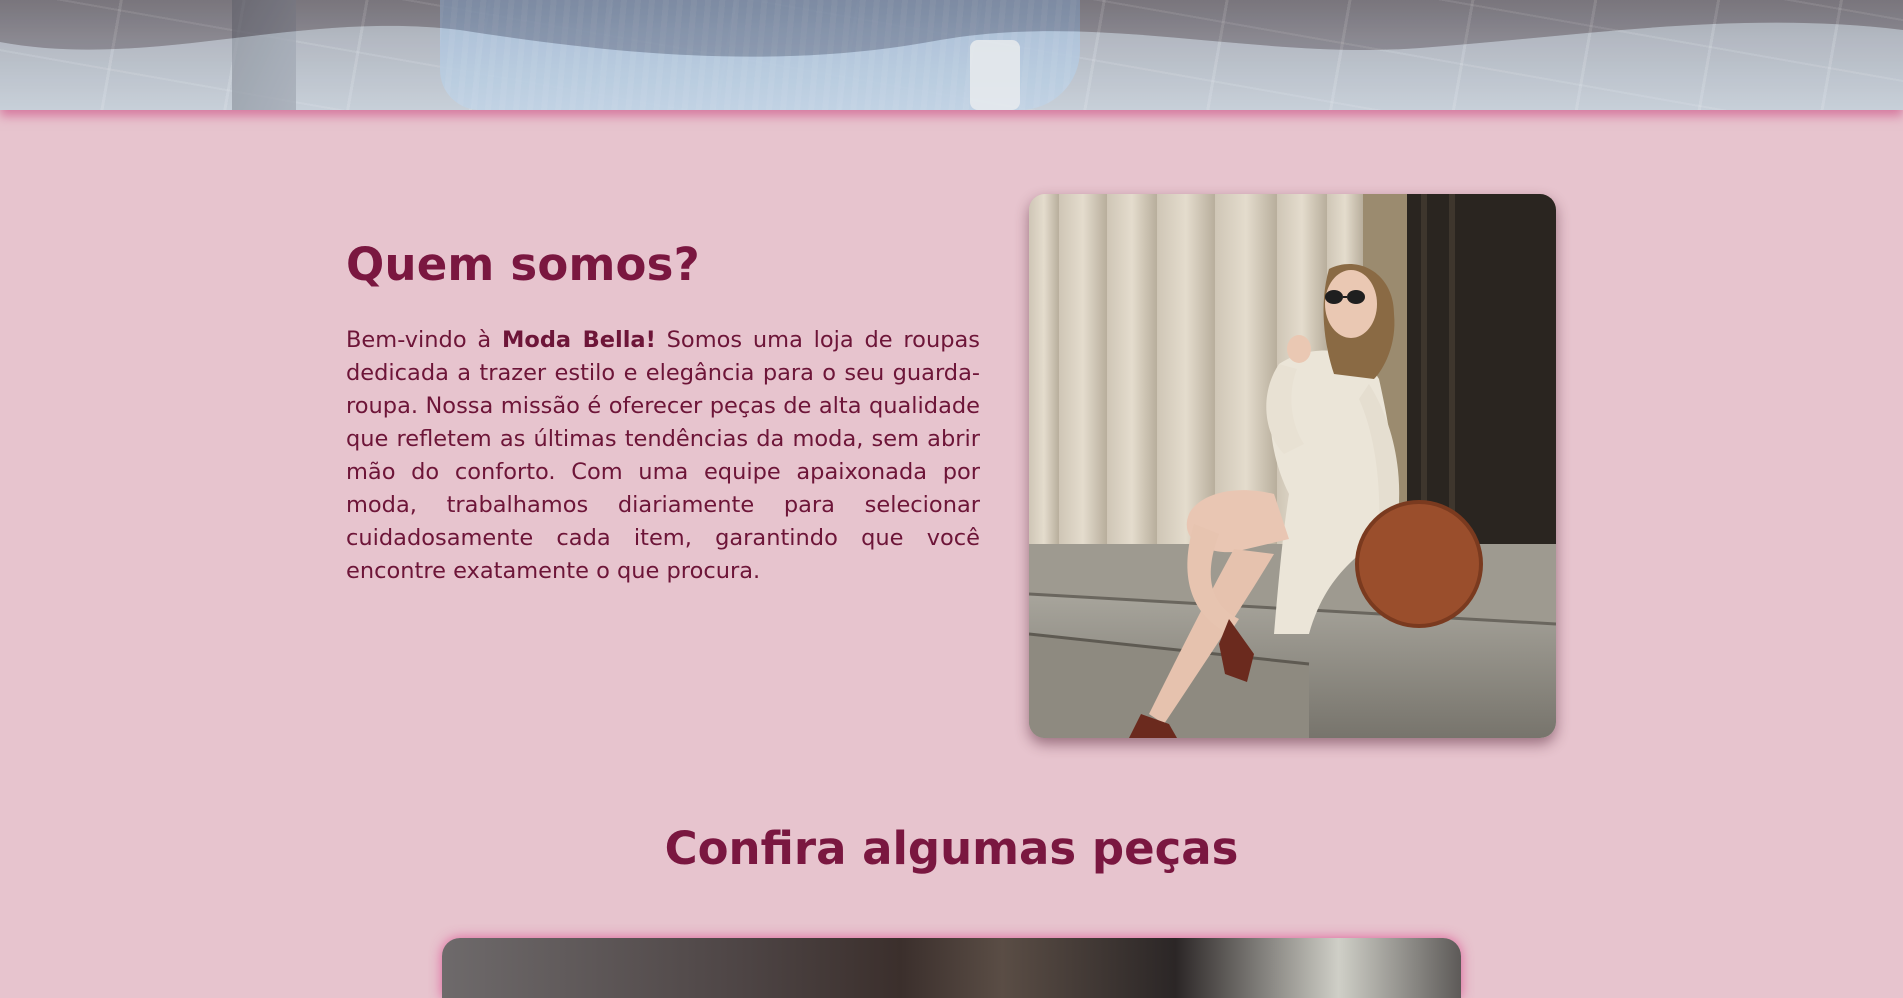  Describe the element at coordinates (578, 340) in the screenshot. I see `brand-name: Moda Bella!` at that location.